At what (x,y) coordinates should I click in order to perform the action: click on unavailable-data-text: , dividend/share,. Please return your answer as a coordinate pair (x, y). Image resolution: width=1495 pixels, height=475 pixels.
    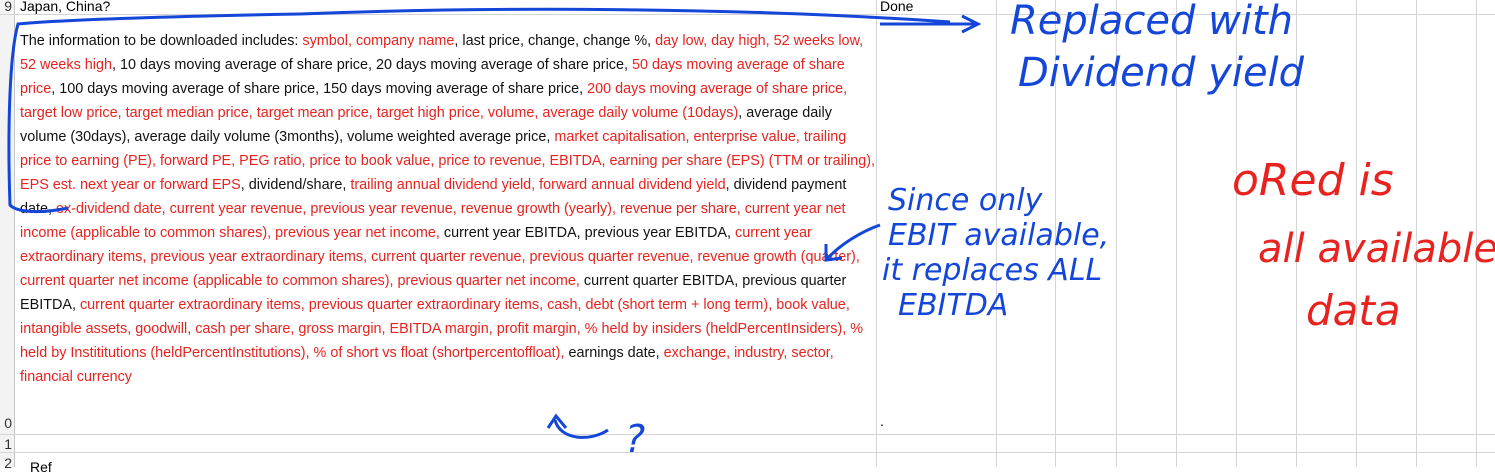
    Looking at the image, I should click on (295, 185).